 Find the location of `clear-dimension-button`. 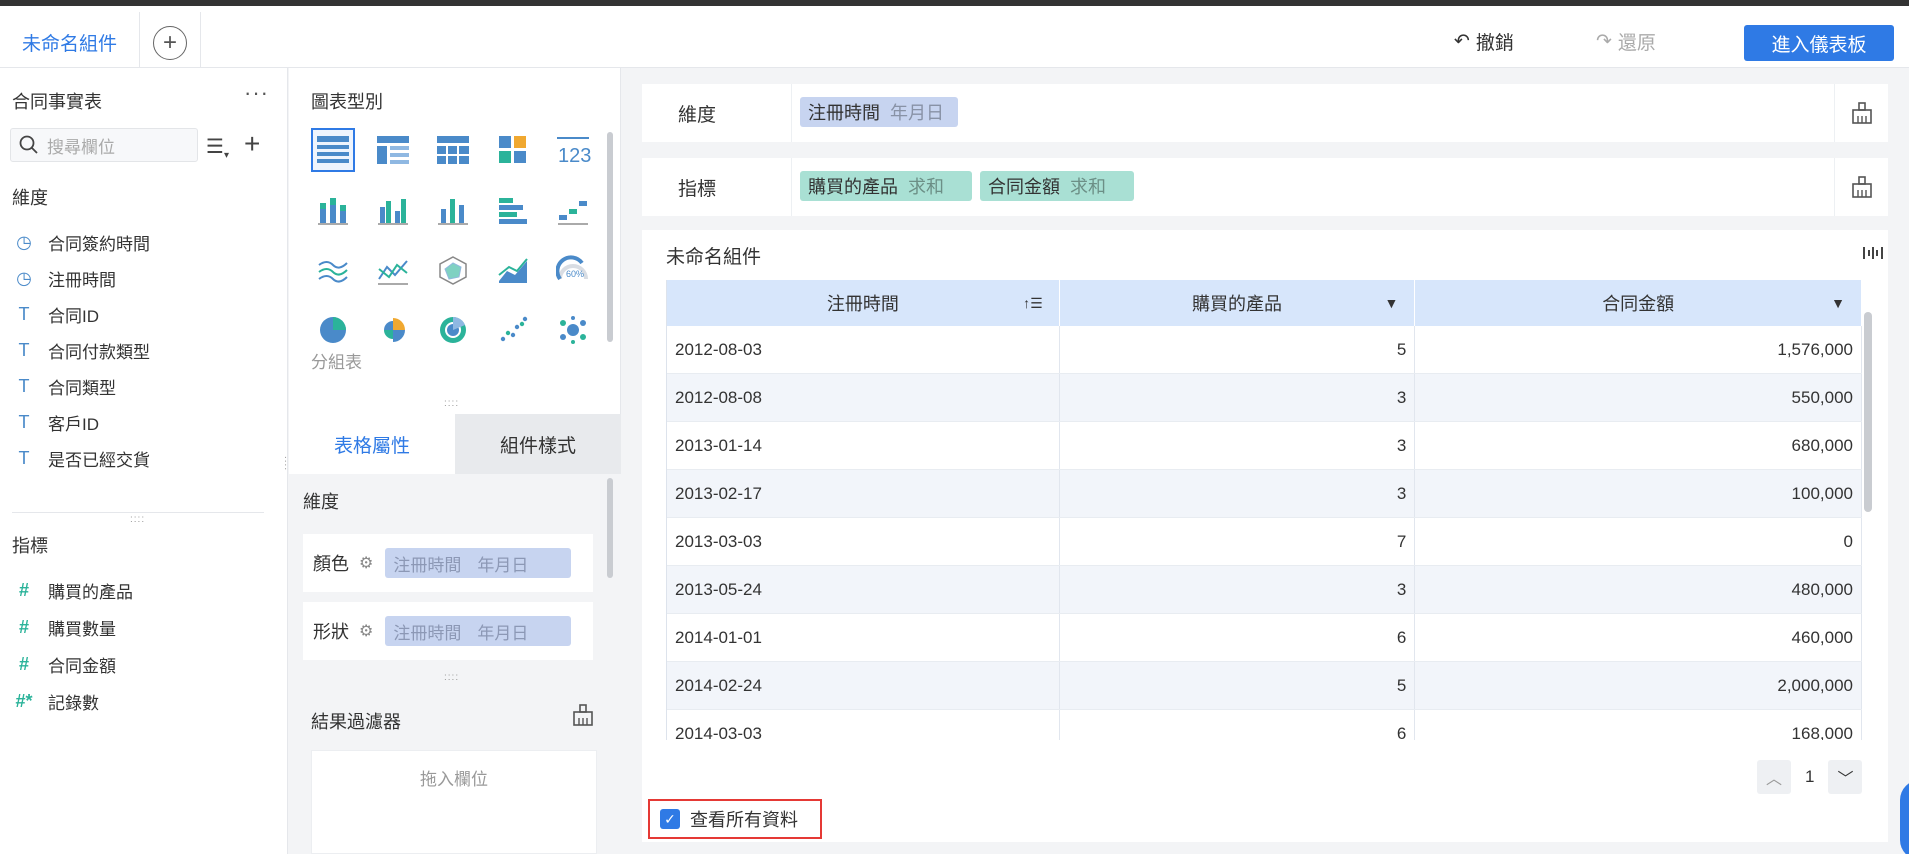

clear-dimension-button is located at coordinates (1861, 113).